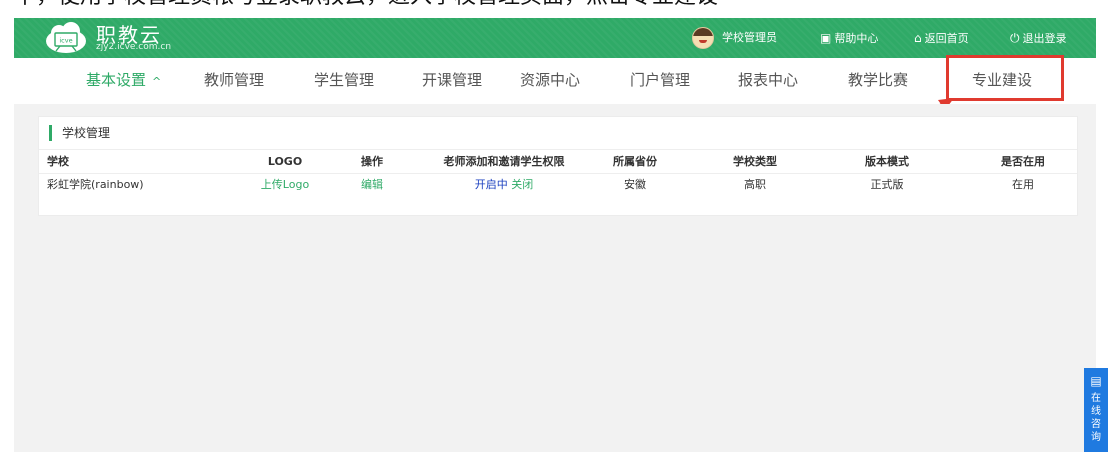 This screenshot has height=452, width=1108. I want to click on help-label: 帮助中心, so click(856, 38).